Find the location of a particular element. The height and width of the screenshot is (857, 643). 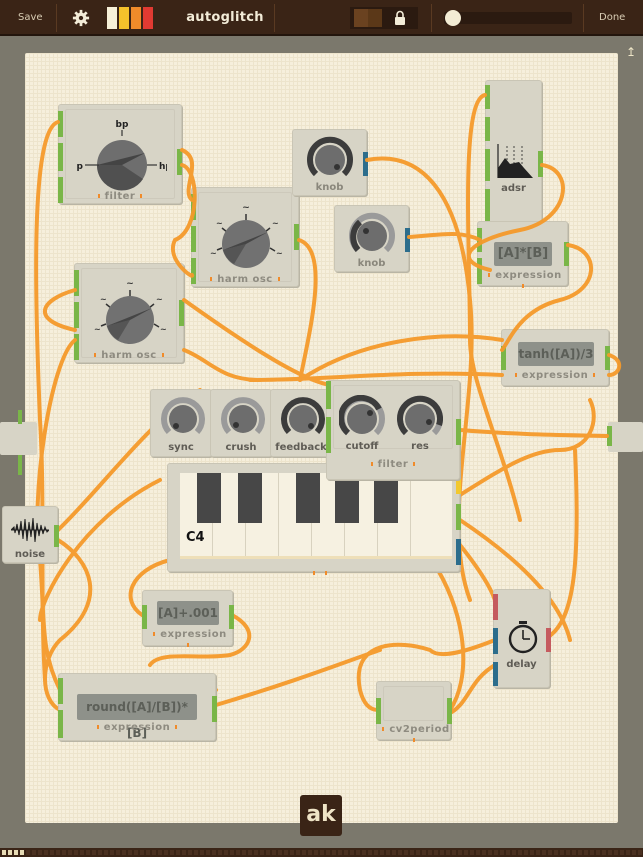

piano-keyboard: C4 is located at coordinates (316, 516).